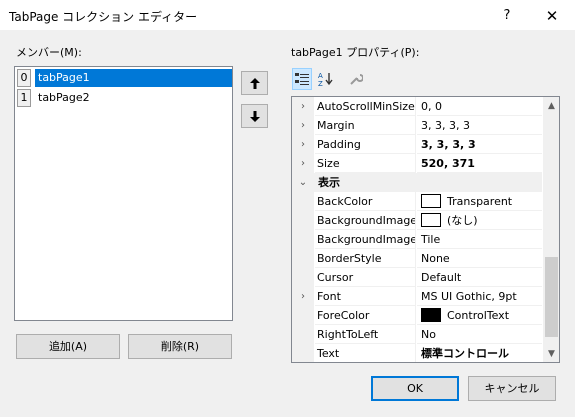 Image resolution: width=575 pixels, height=417 pixels. Describe the element at coordinates (365, 315) in the screenshot. I see `property-name: ForeColor` at that location.